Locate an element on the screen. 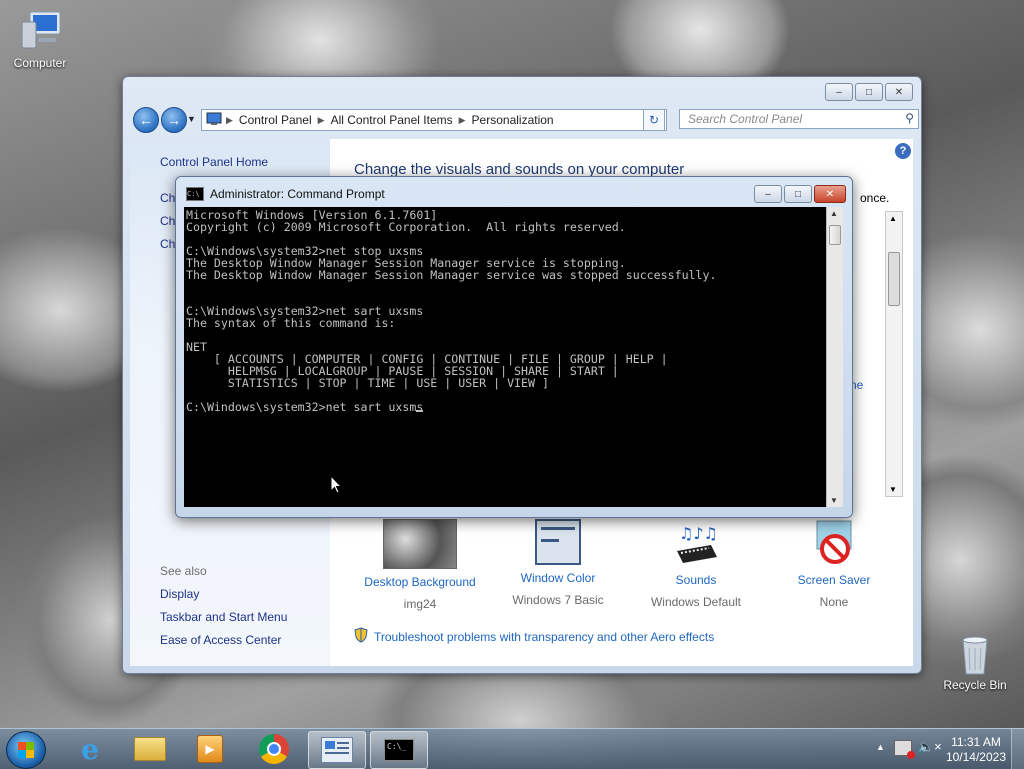  option-value: img24 is located at coordinates (420, 604).